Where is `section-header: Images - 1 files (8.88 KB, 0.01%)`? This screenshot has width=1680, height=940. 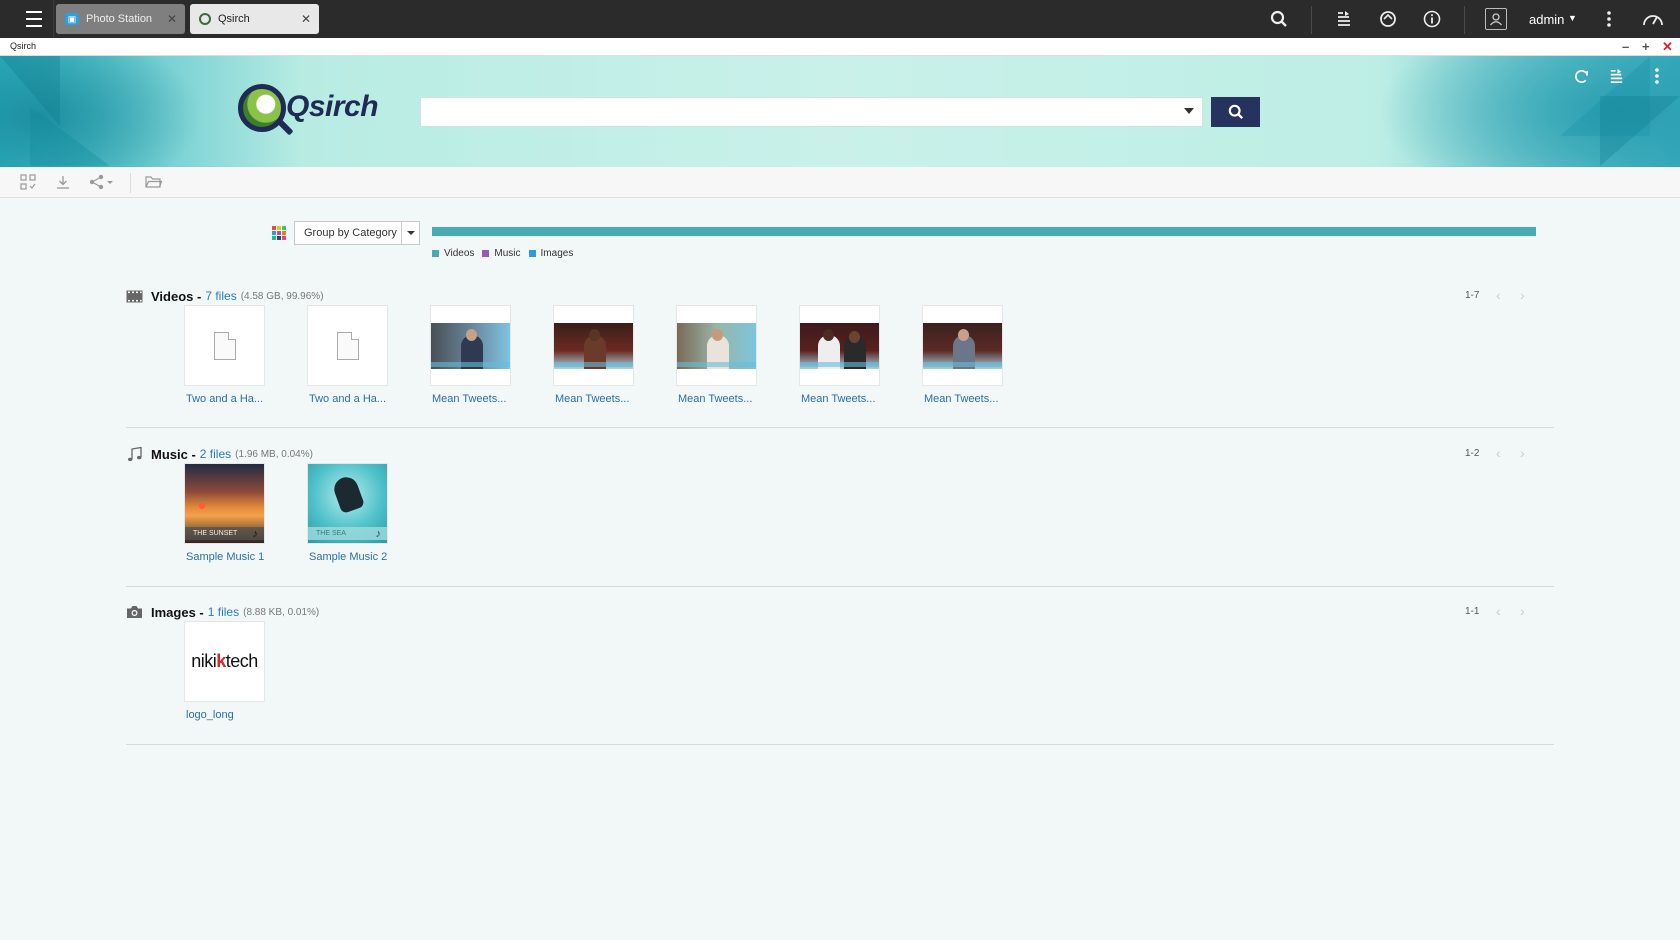 section-header: Images - 1 files (8.88 KB, 0.01%) is located at coordinates (222, 612).